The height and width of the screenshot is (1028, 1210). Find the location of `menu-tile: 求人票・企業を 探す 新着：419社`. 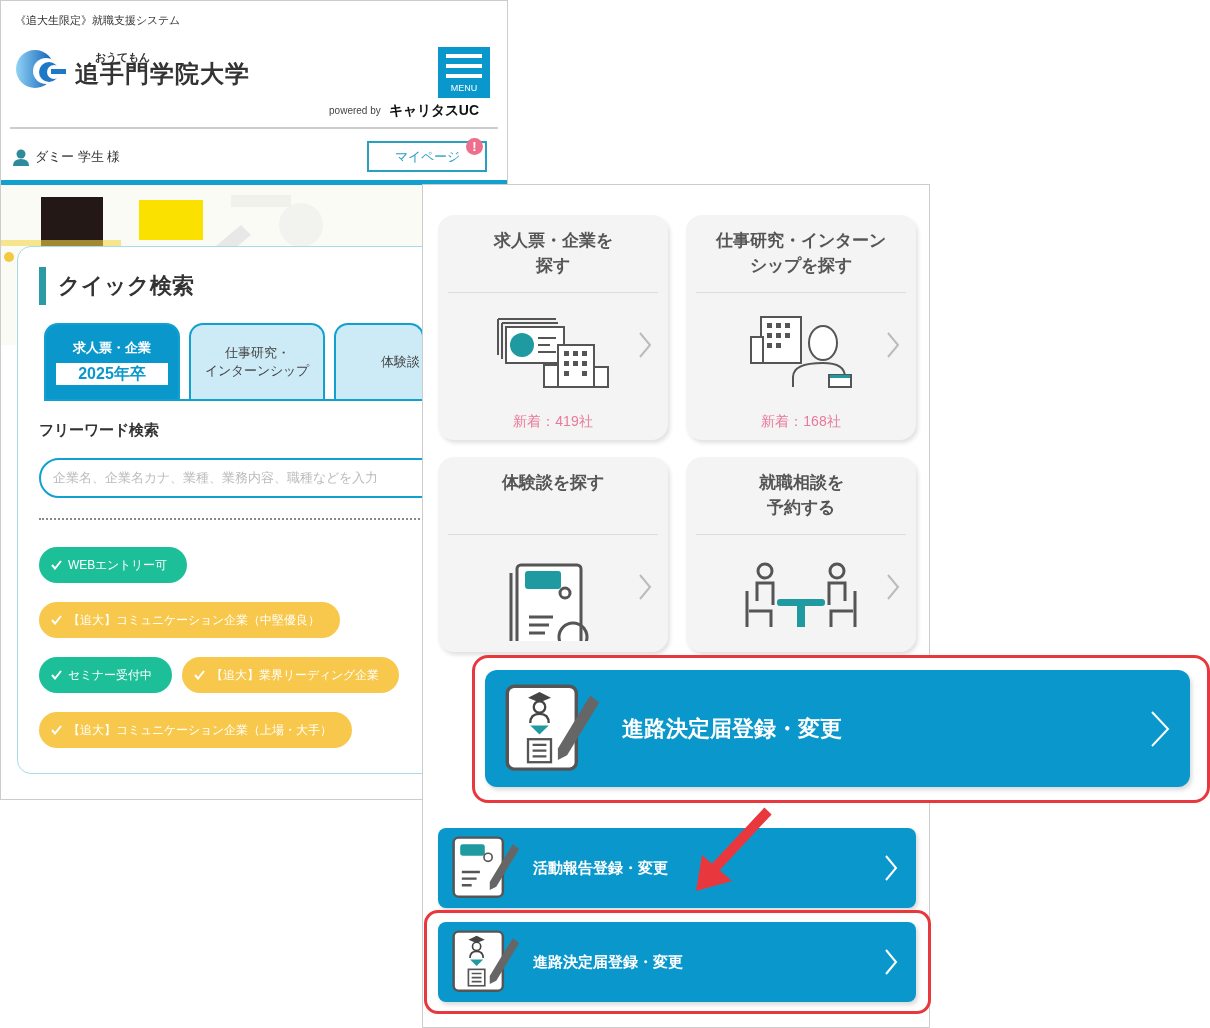

menu-tile: 求人票・企業を 探す 新着：419社 is located at coordinates (553, 327).